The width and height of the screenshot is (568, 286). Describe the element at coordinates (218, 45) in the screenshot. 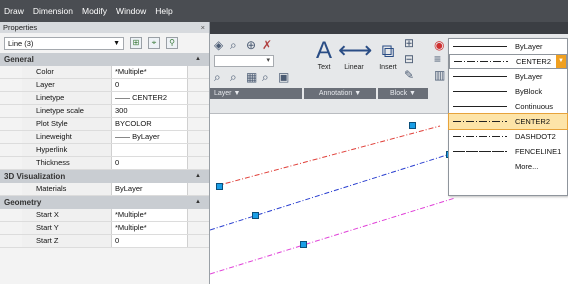

I see `layer-tool-icon: ◈` at that location.